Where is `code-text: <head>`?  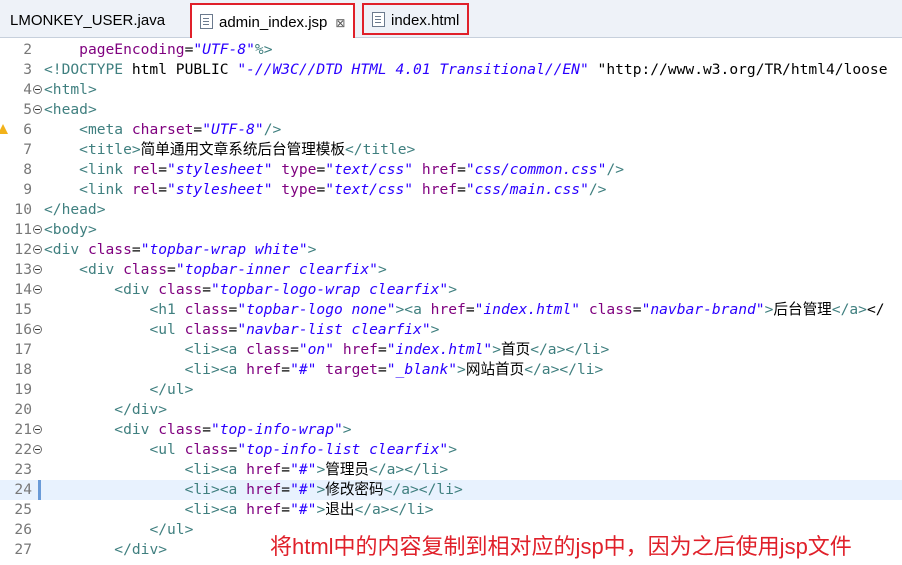
code-text: <head> is located at coordinates (70, 109).